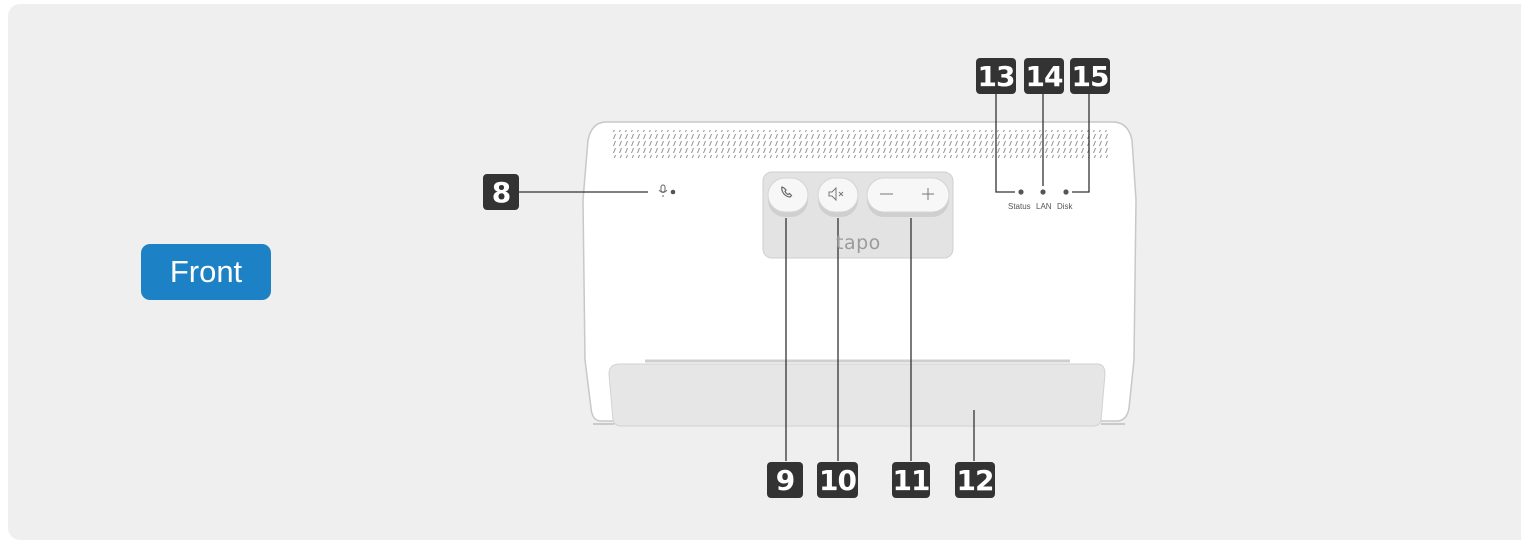 The width and height of the screenshot is (1521, 540). What do you see at coordinates (838, 197) in the screenshot?
I see `mute-button` at bounding box center [838, 197].